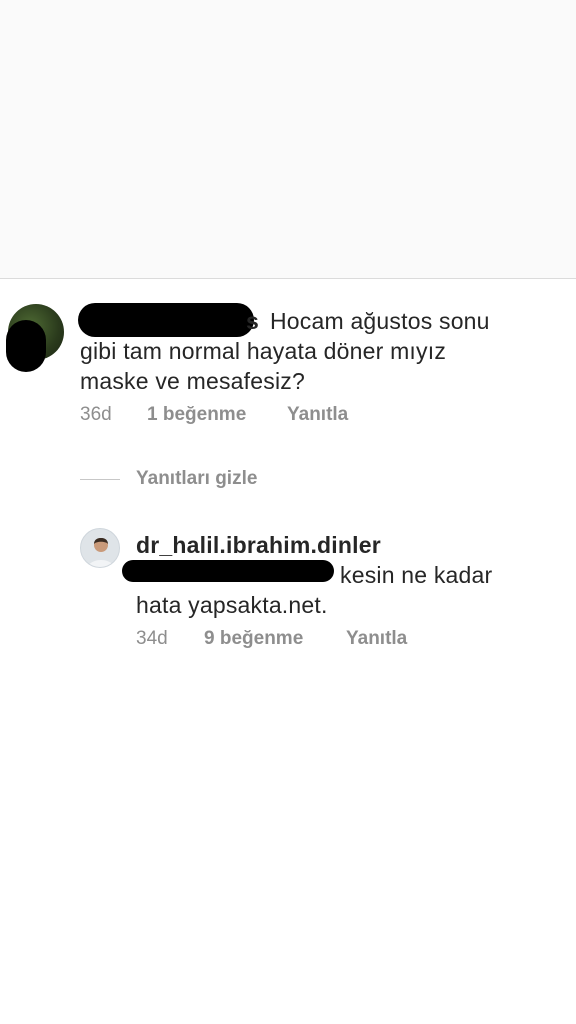 The image size is (576, 1024). Describe the element at coordinates (192, 381) in the screenshot. I see `comment-text-line-3: maske ve mesafesiz?` at that location.